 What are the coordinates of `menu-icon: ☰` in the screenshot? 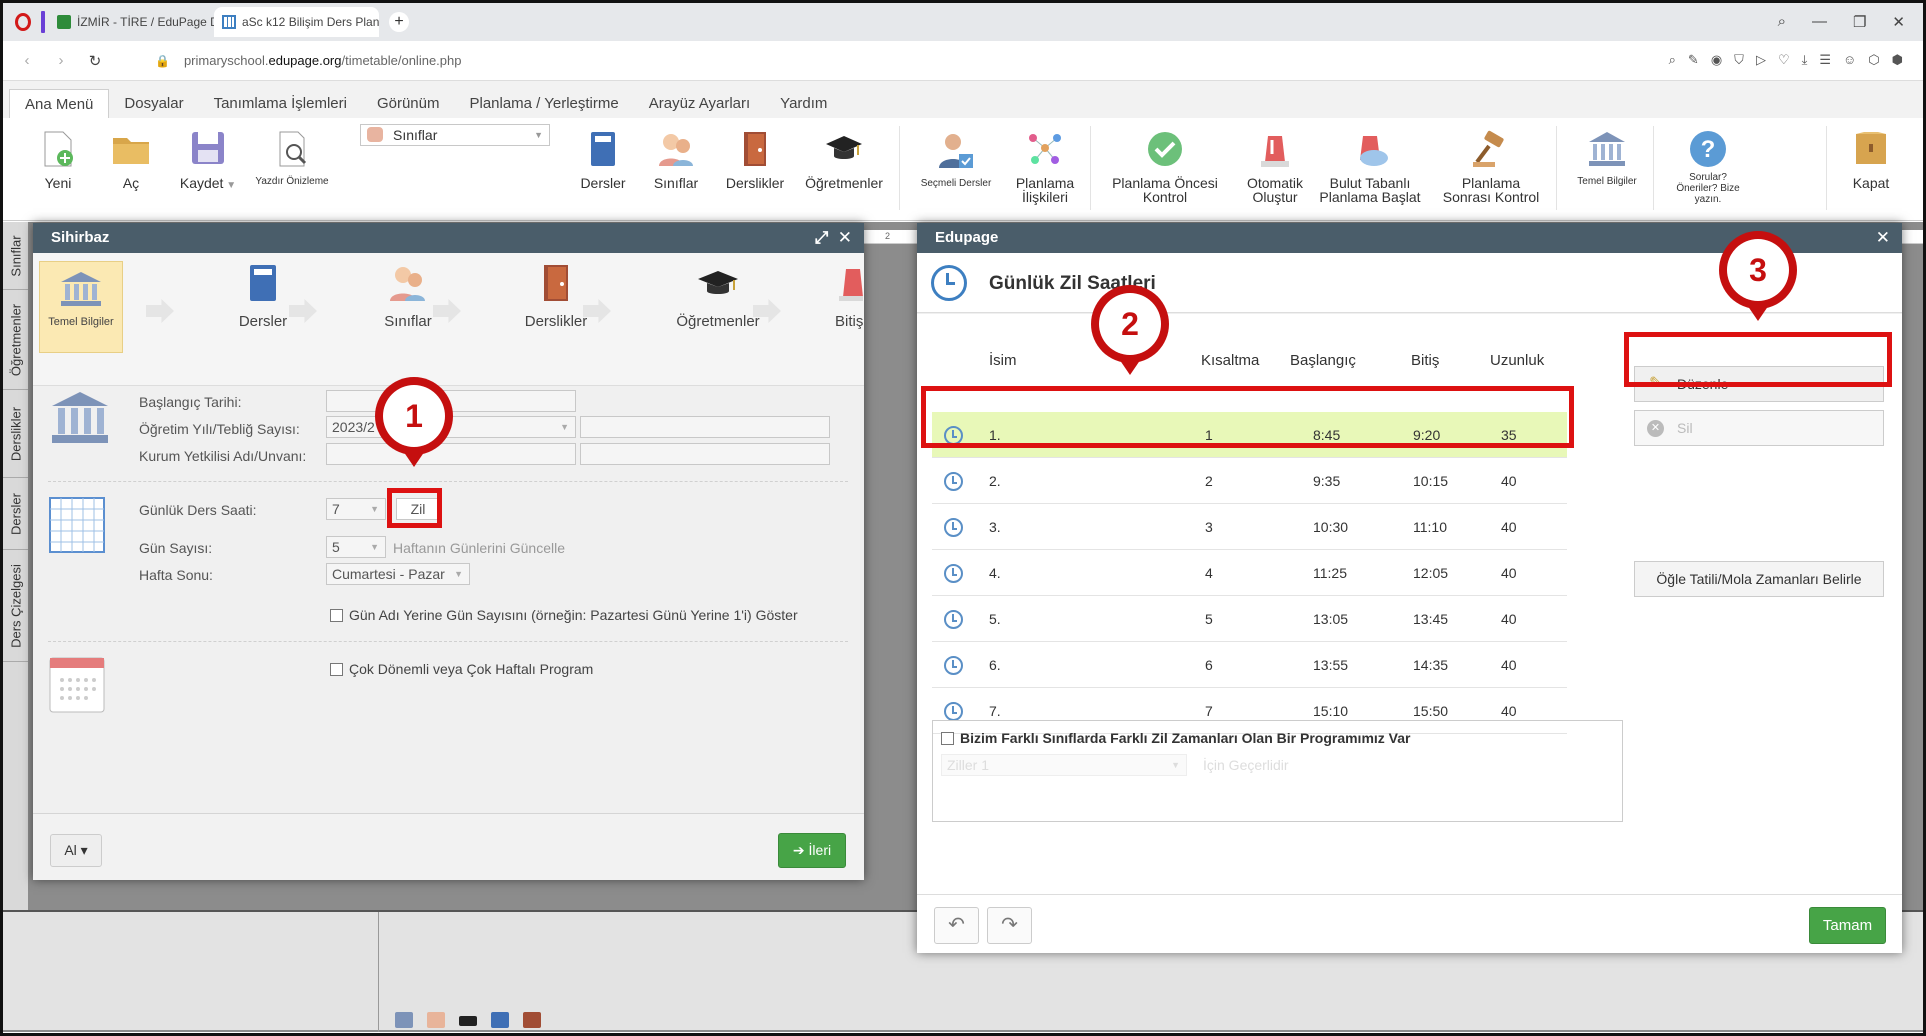 It's located at (1825, 60).